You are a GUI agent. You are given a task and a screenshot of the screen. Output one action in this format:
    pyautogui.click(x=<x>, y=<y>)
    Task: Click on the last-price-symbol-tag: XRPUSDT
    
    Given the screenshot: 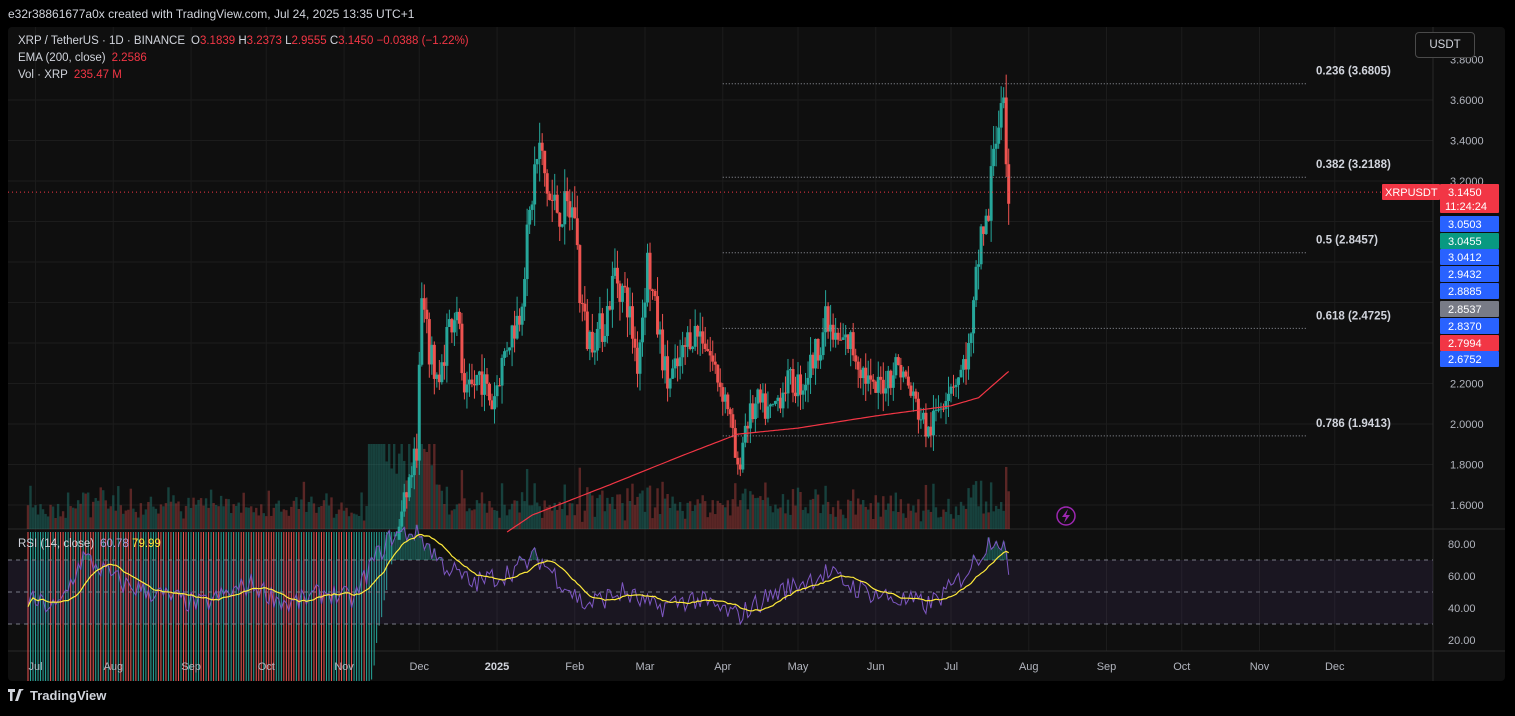 What is the action you would take?
    pyautogui.click(x=1411, y=193)
    